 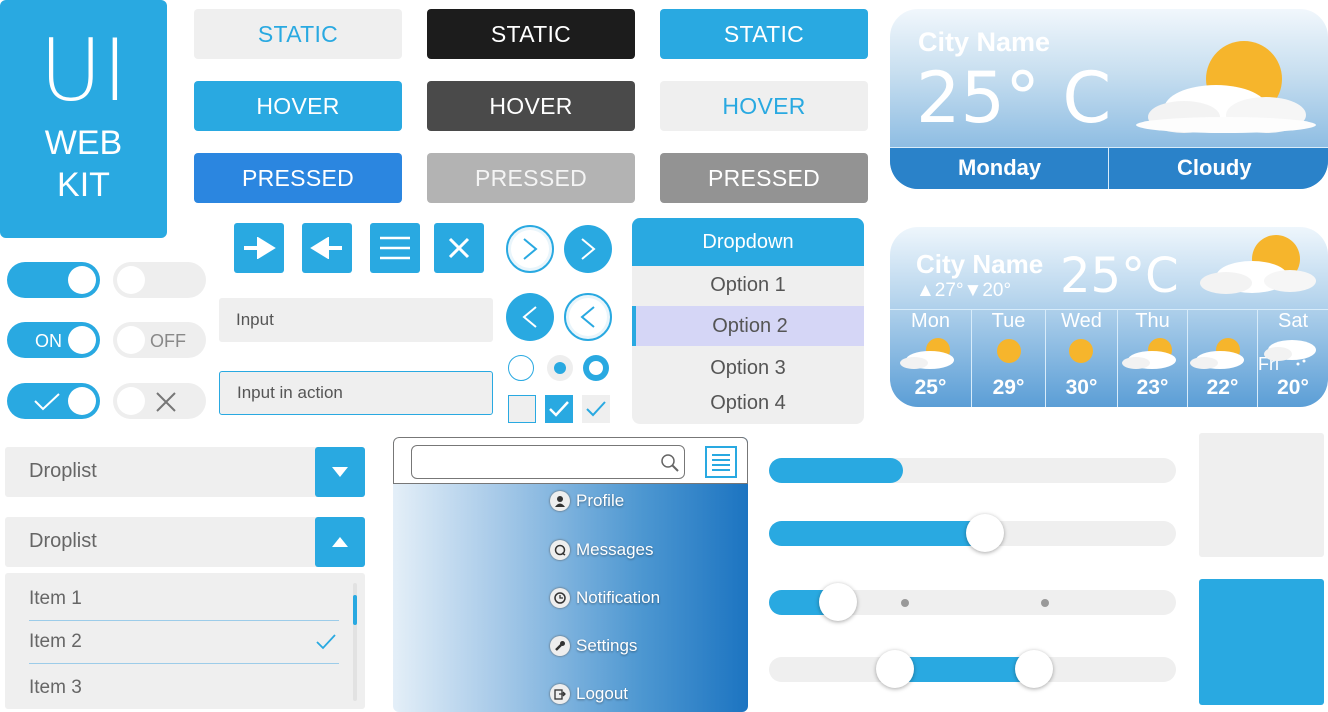 What do you see at coordinates (764, 178) in the screenshot?
I see `pressed-button-dark-grey: PRESSED` at bounding box center [764, 178].